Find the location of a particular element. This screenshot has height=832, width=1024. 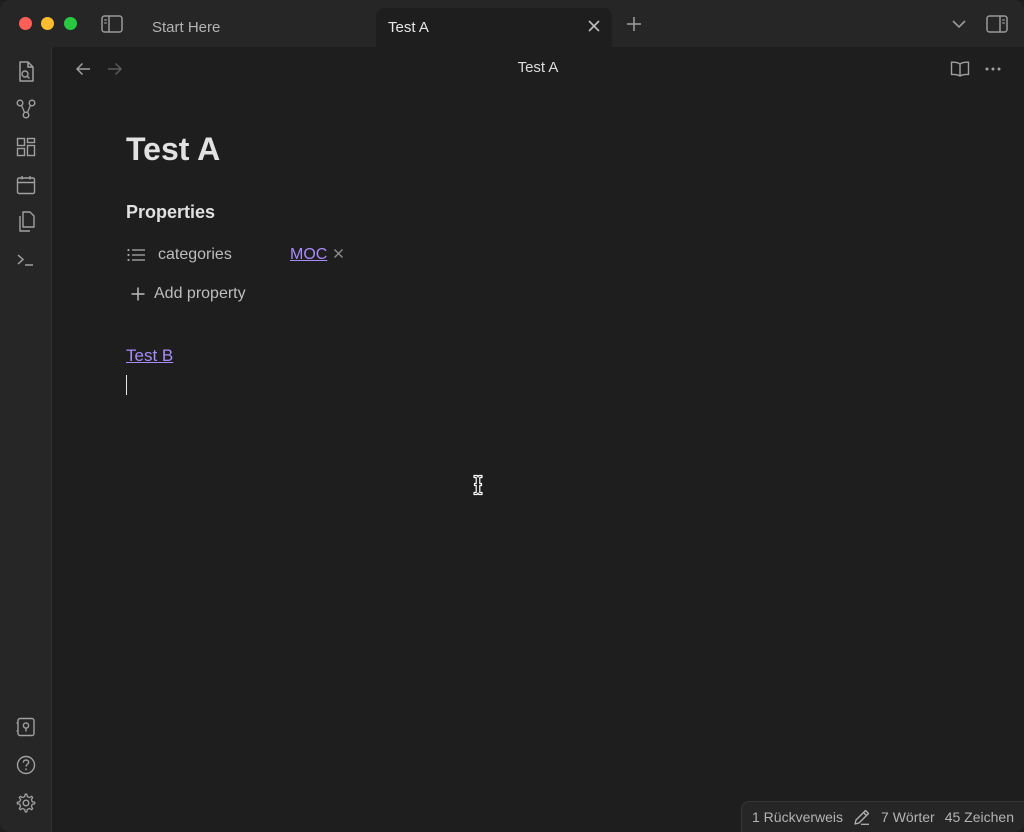

tab-test-a: Test A is located at coordinates (494, 27).